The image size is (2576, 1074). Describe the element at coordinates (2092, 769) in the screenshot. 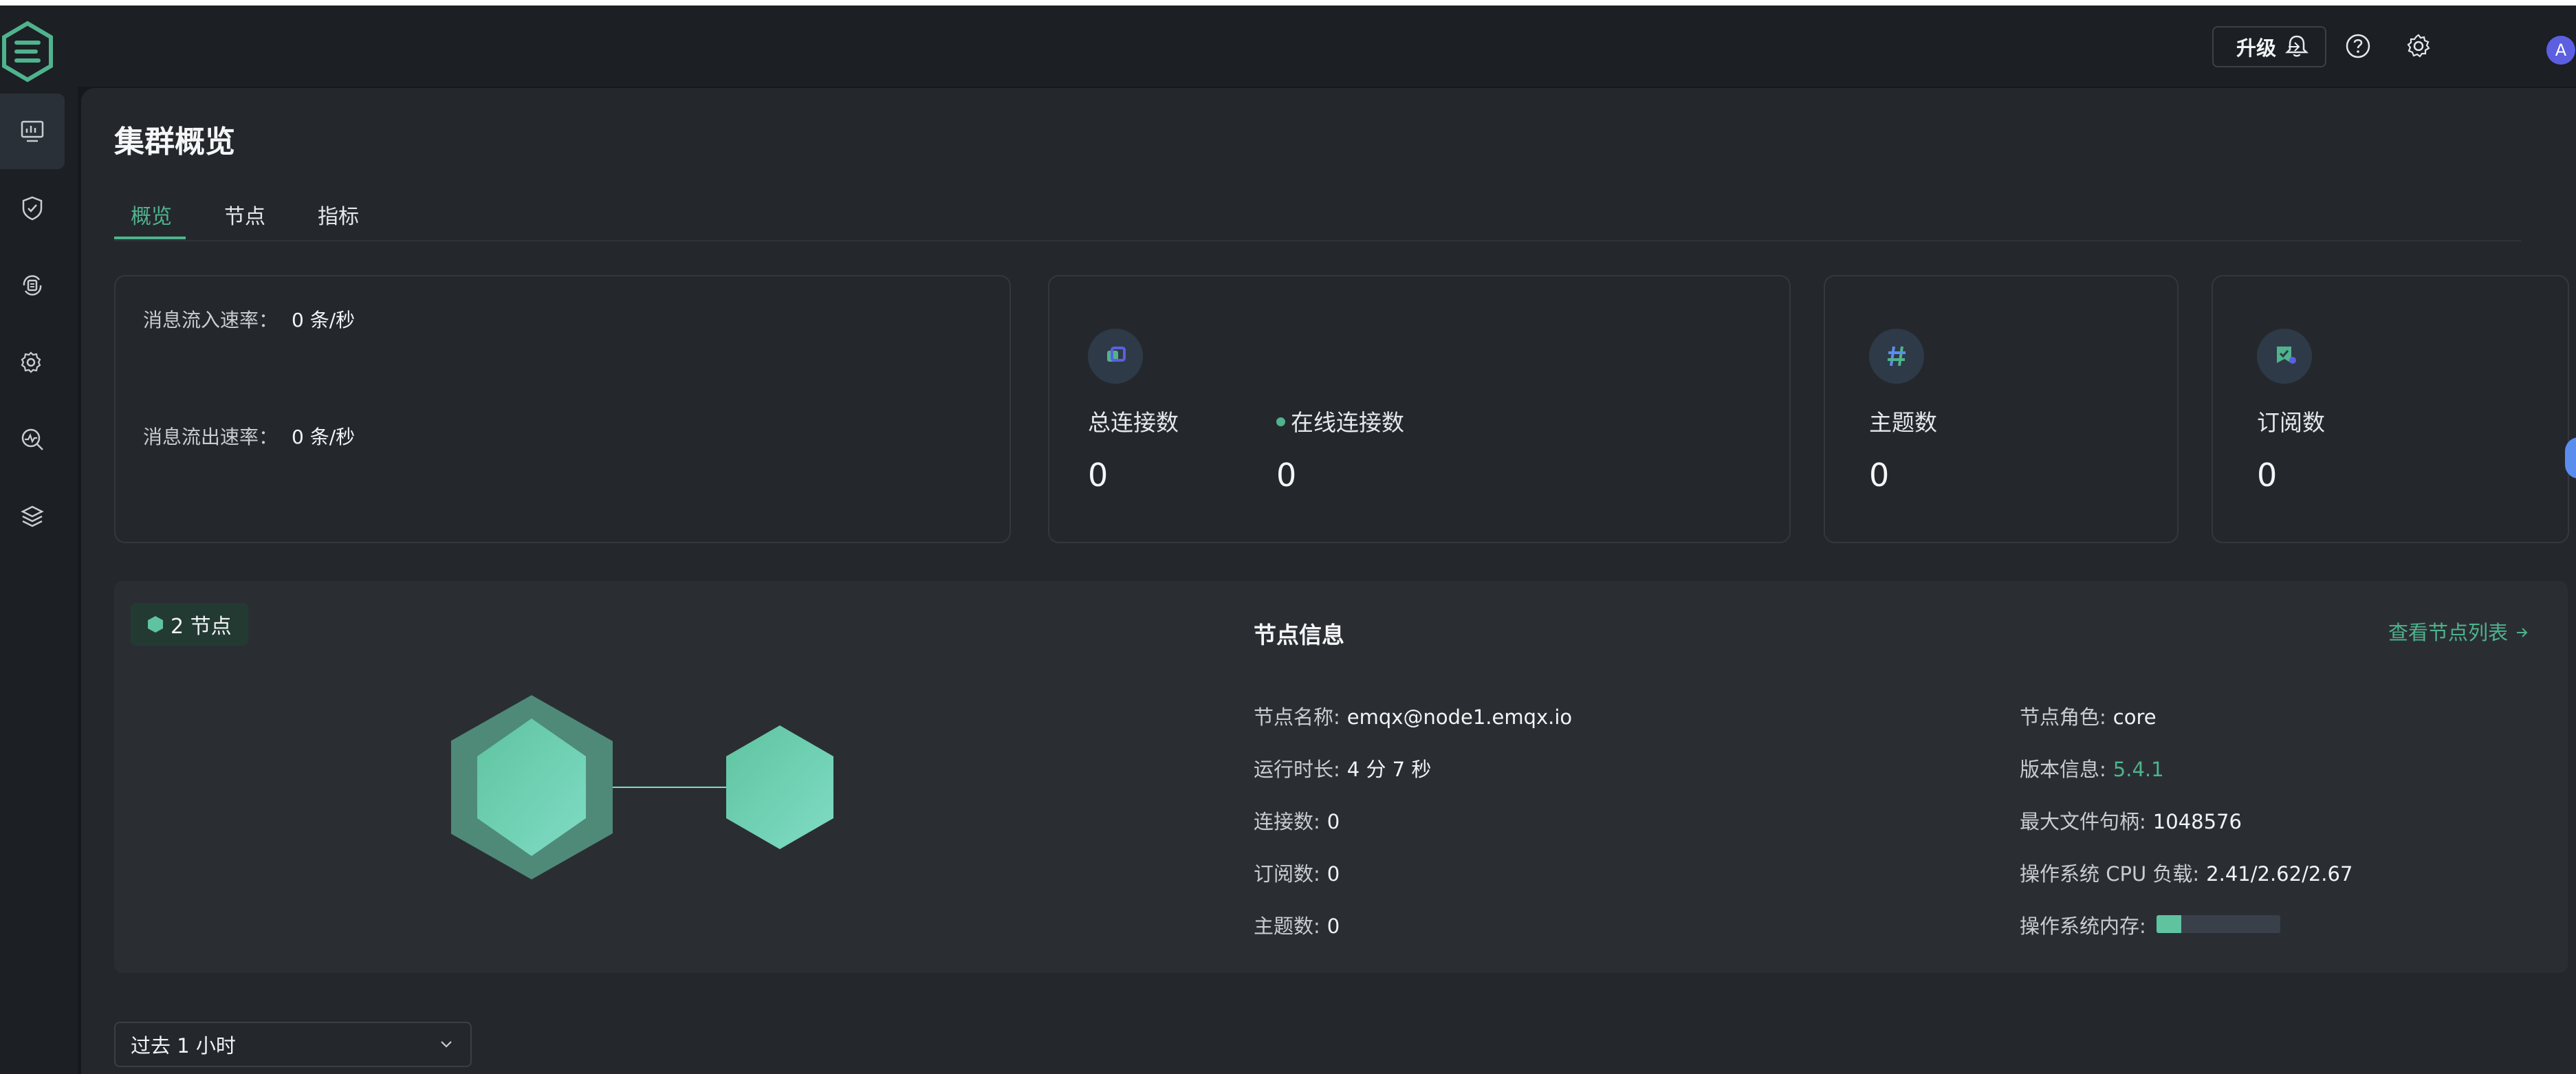

I see `version-row: 版本信息: 5.4.1` at that location.